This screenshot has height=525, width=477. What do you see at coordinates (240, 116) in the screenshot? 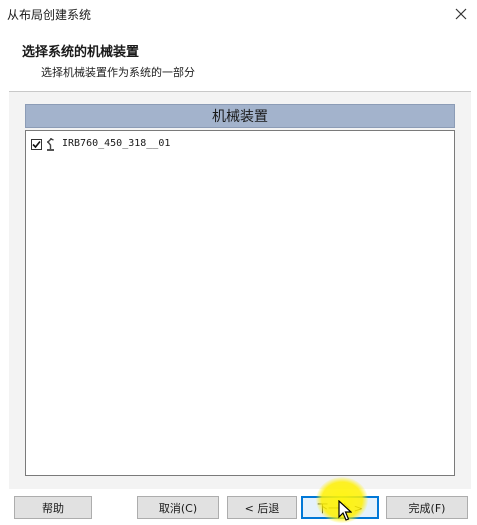
I see `mechanism-column-header: 机械装置` at bounding box center [240, 116].